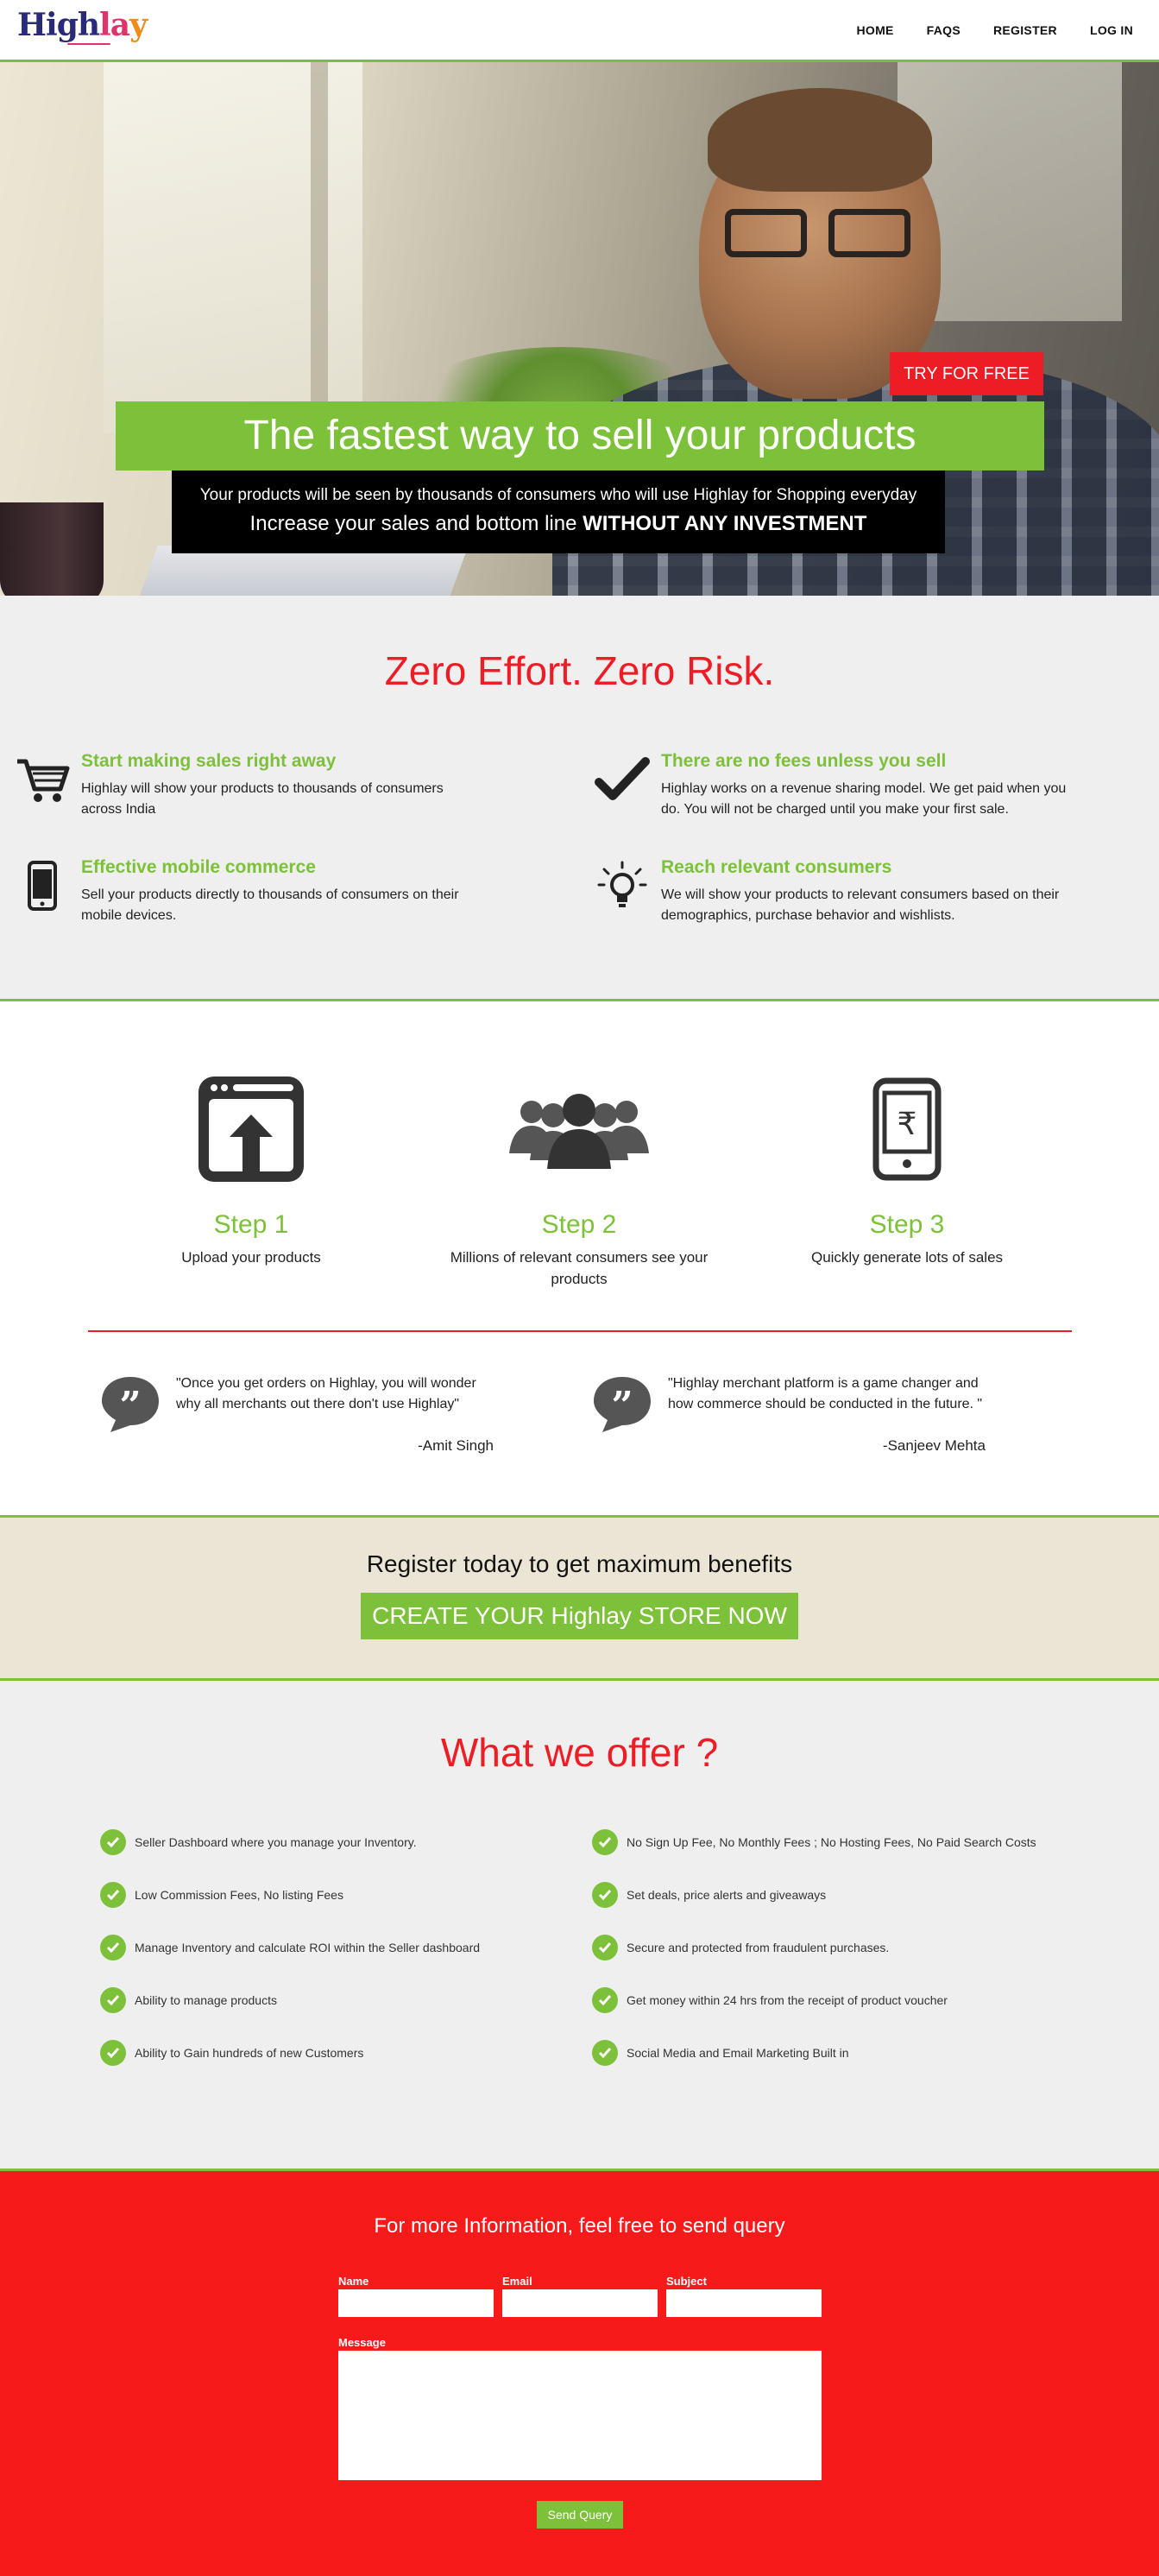  Describe the element at coordinates (42, 886) in the screenshot. I see `mobile-icon` at that location.